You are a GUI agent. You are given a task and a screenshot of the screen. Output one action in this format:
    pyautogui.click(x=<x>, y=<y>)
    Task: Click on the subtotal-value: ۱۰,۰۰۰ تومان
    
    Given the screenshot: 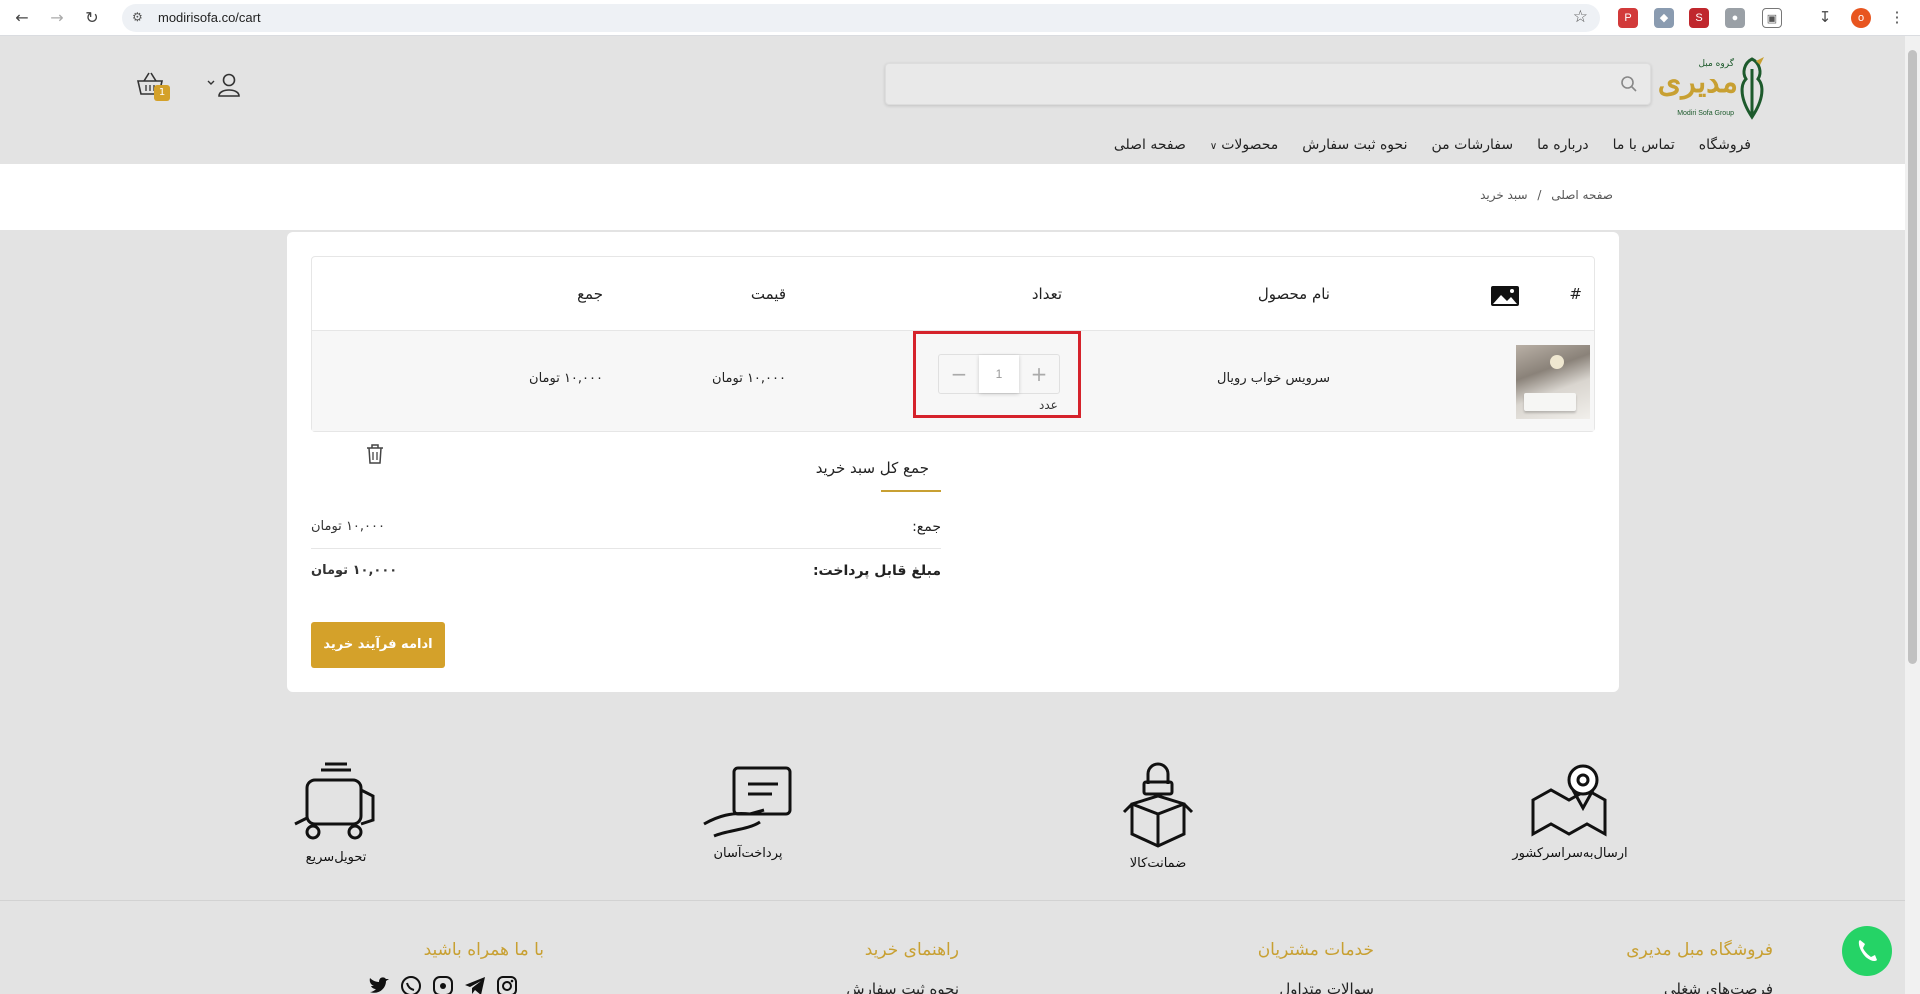 What is the action you would take?
    pyautogui.click(x=348, y=526)
    